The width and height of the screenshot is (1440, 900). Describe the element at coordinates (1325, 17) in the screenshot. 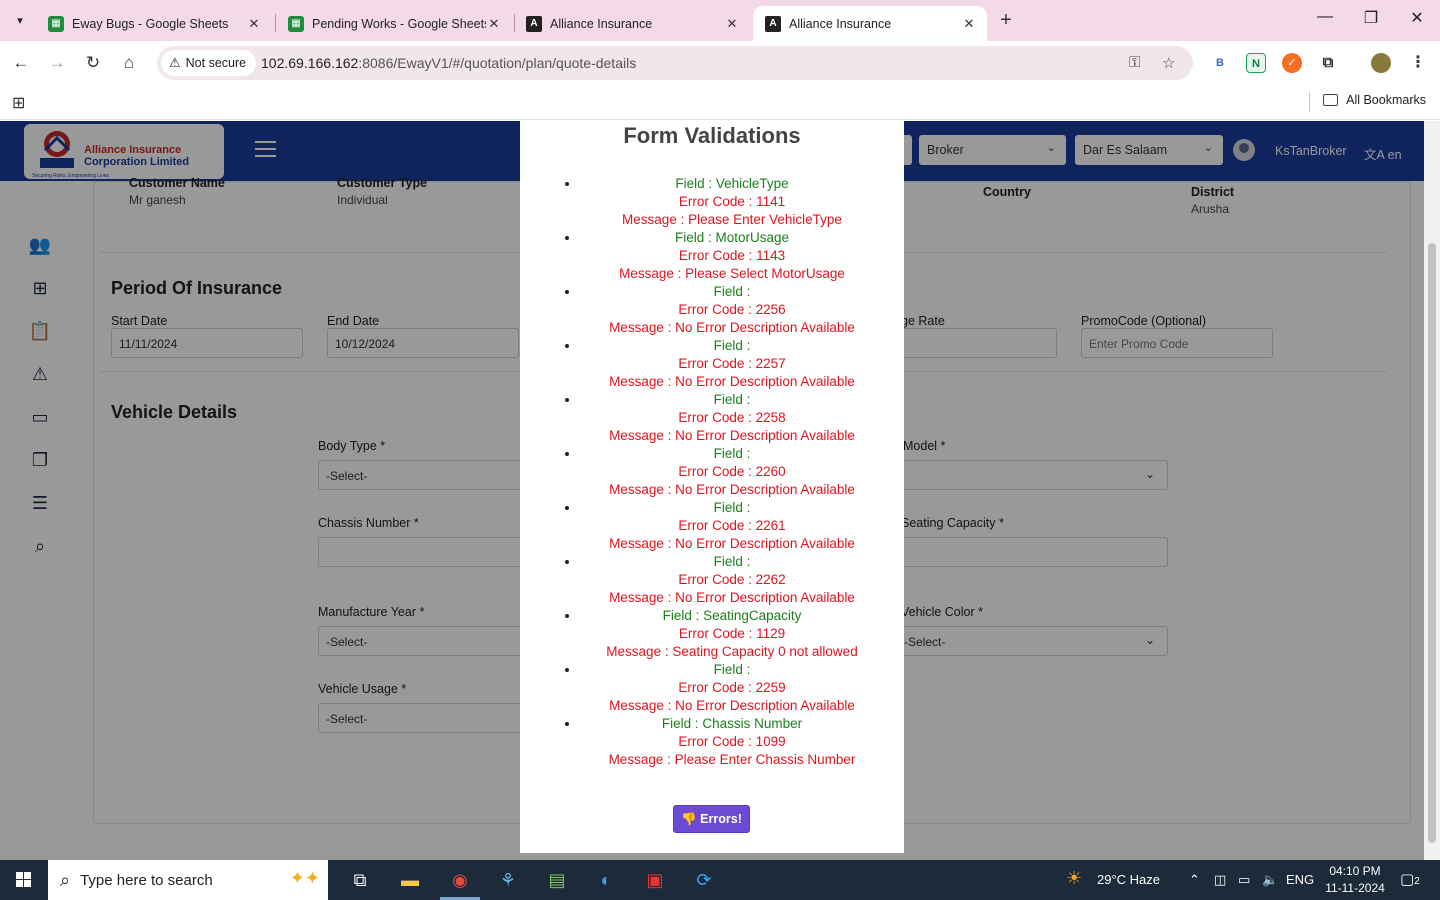

I see `minimize-icon: —` at that location.